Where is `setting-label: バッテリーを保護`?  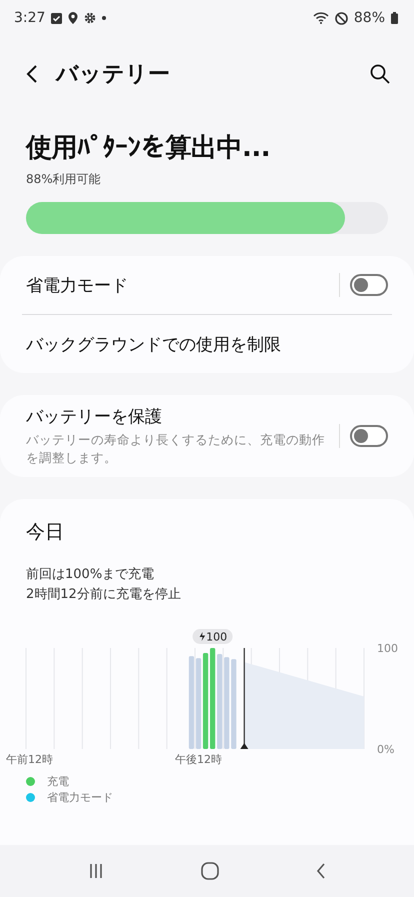 setting-label: バッテリーを保護 is located at coordinates (94, 417).